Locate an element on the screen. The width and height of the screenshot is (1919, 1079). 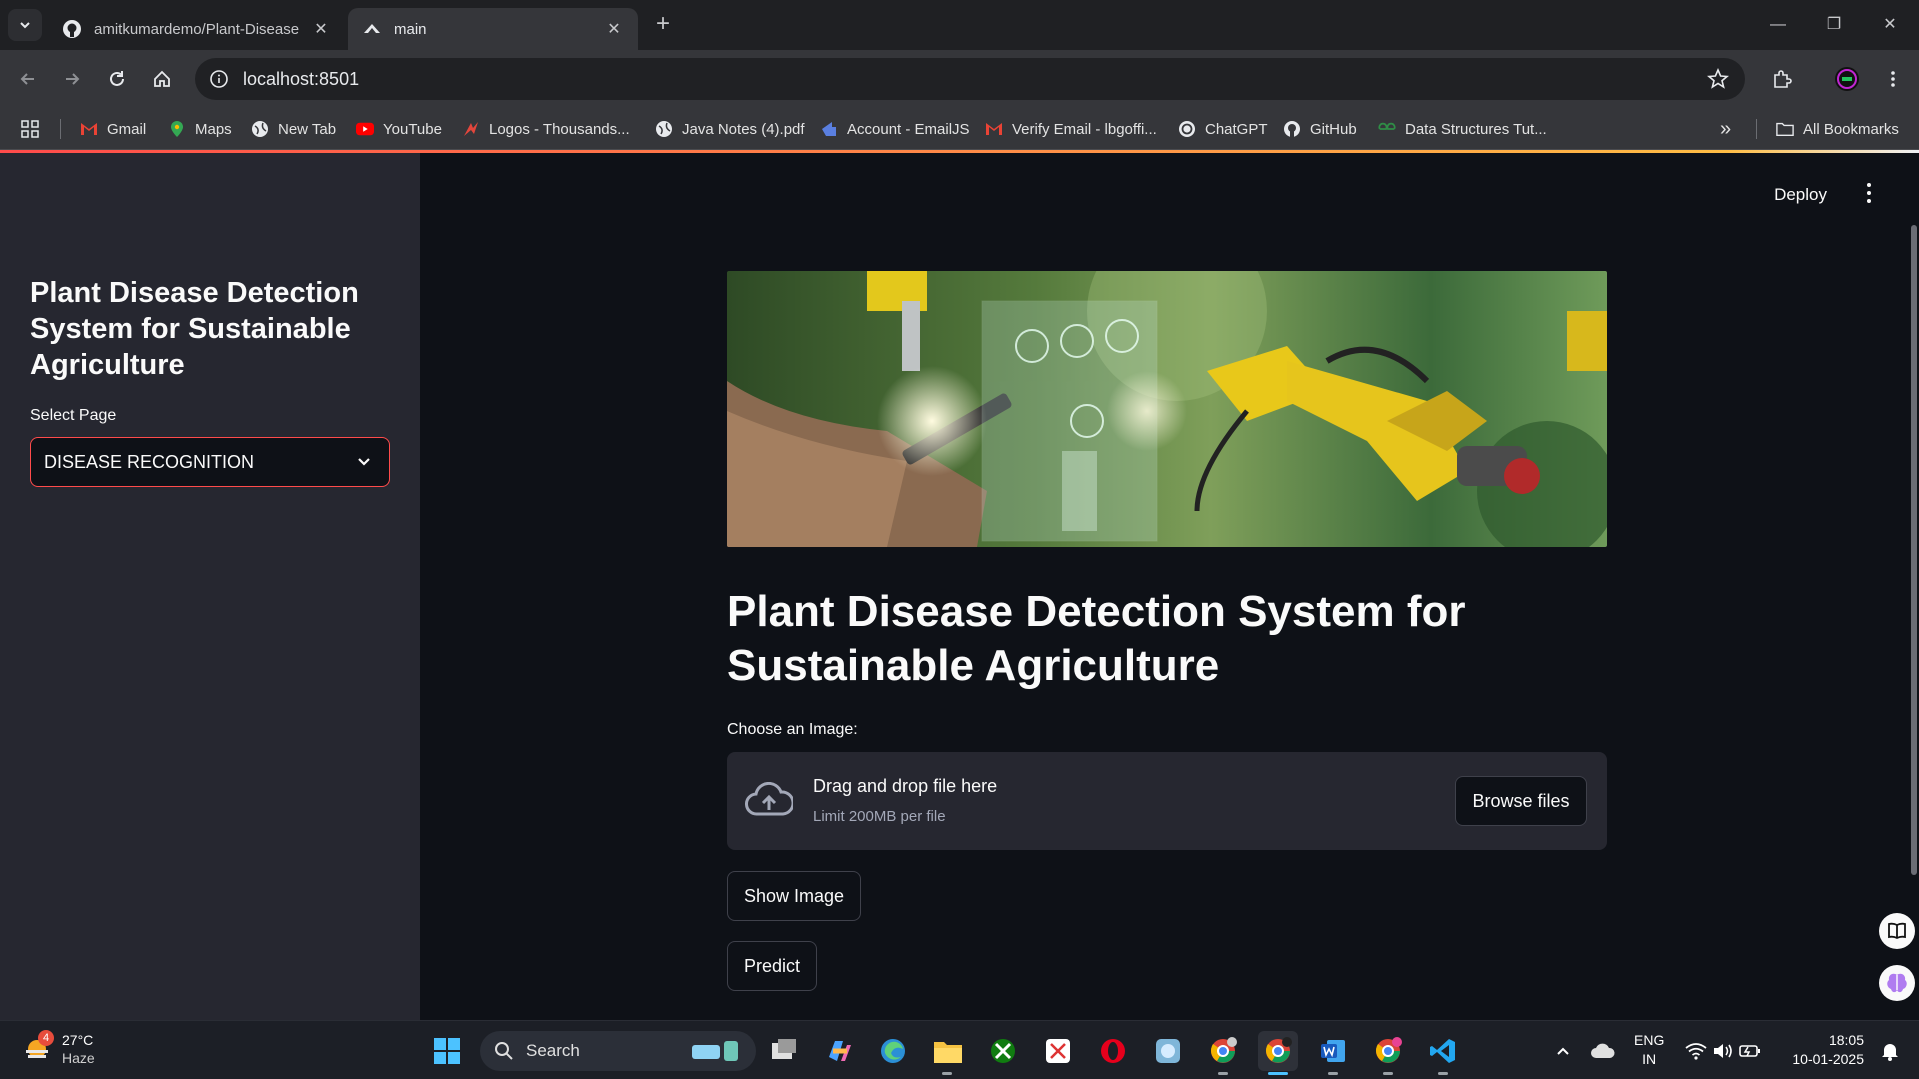
bookmark-emailjs: Account - EmailJS is located at coordinates (895, 129).